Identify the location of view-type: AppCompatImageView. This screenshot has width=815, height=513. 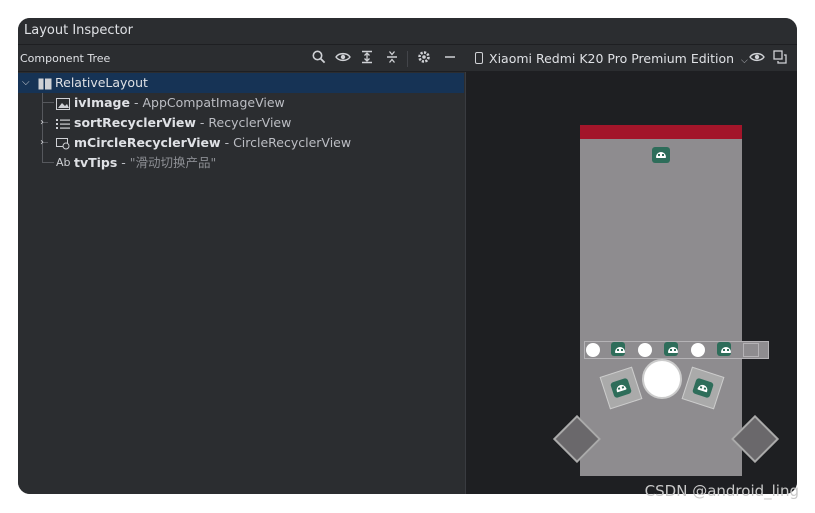
(213, 102).